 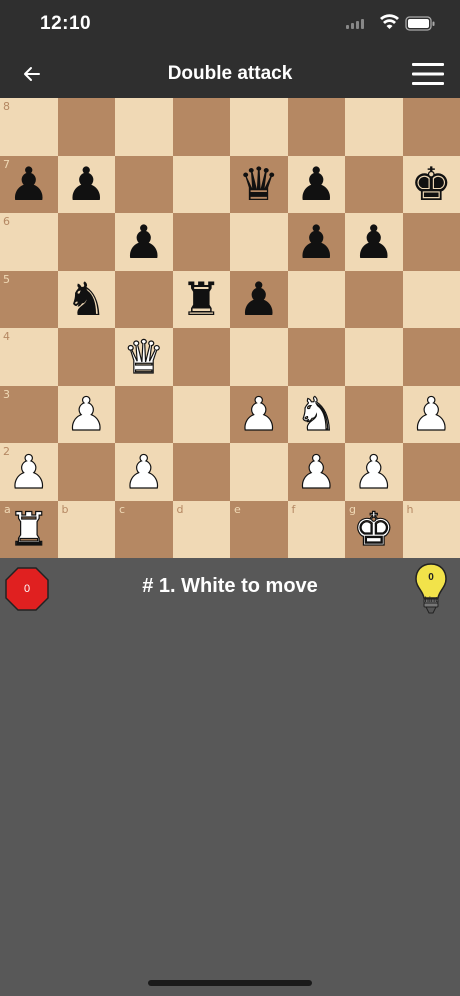 What do you see at coordinates (316, 472) in the screenshot?
I see `square-f2: ♟` at bounding box center [316, 472].